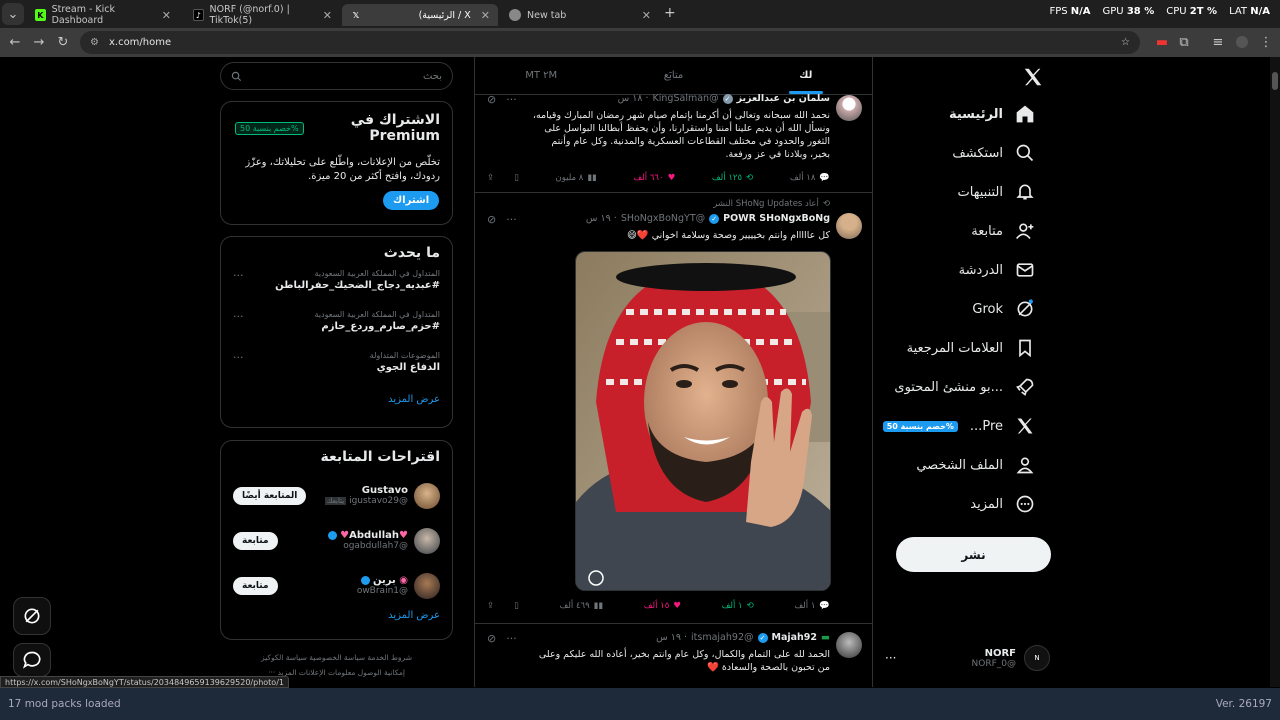  Describe the element at coordinates (336, 540) in the screenshot. I see `follow-suggestion: ♥Abdullah♥ @ogabdullah7 متابعة` at that location.